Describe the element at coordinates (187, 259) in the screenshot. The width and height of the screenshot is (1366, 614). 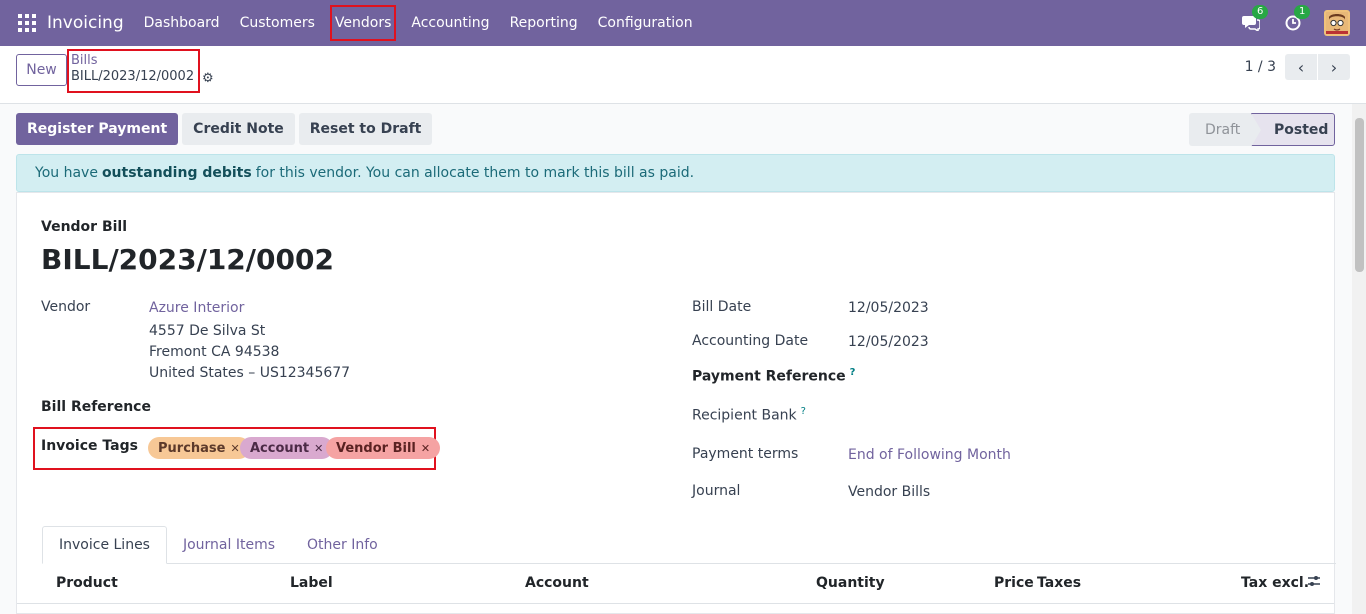
I see `document-name: BILL/2023/12/0002` at that location.